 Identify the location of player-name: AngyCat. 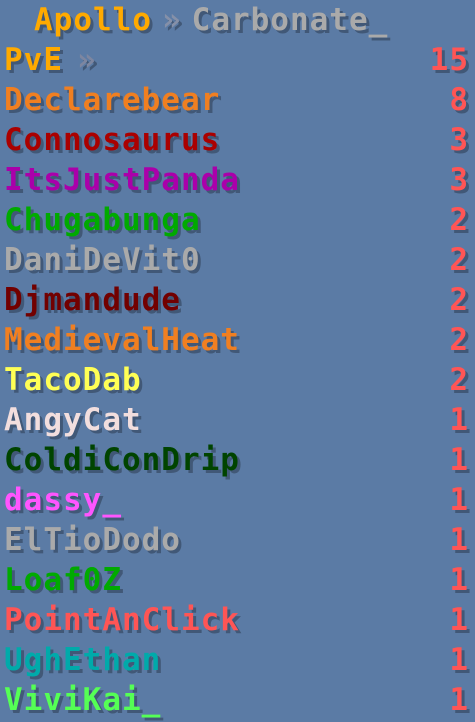
(73, 420).